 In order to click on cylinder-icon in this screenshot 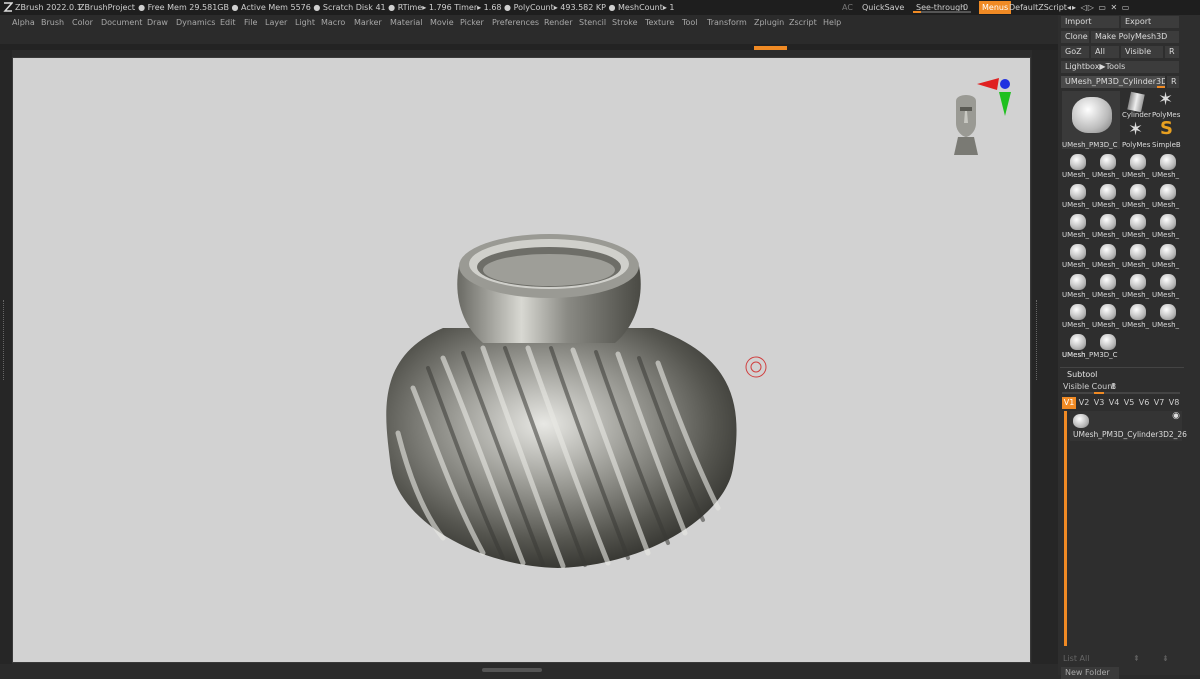, I will do `click(1136, 102)`.